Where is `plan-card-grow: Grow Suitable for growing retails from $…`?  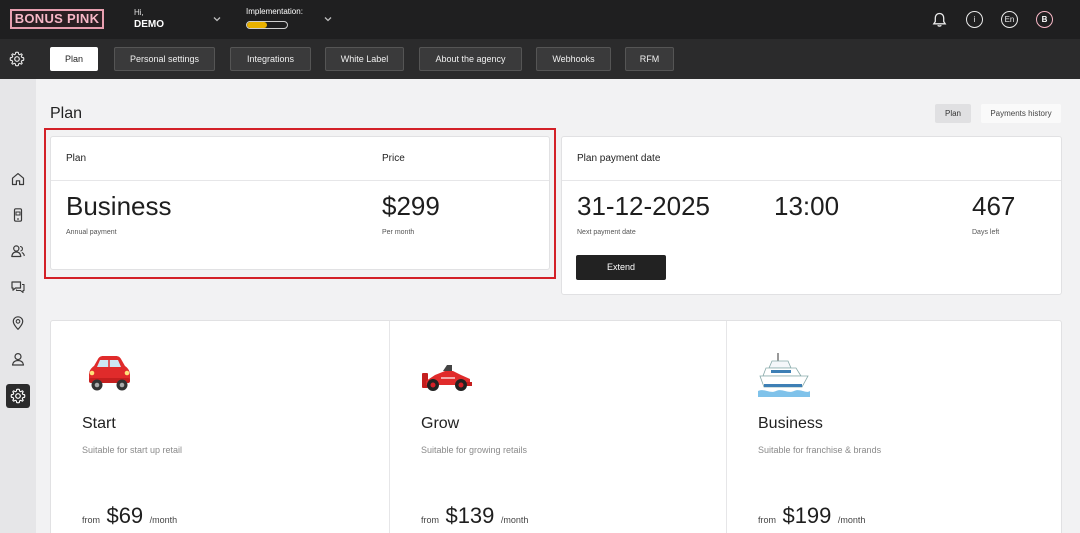 plan-card-grow: Grow Suitable for growing retails from $… is located at coordinates (557, 427).